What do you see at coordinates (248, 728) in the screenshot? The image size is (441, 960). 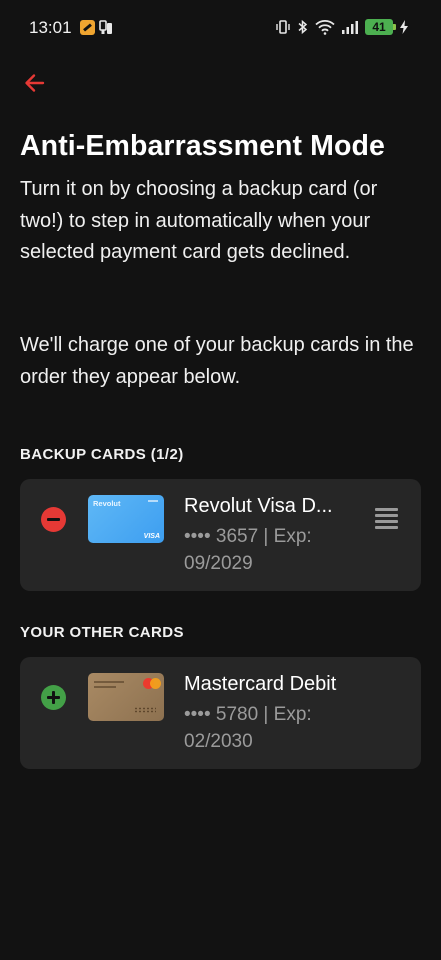 I see `card-meta: •••• 5780 | Exp: 02/2030` at bounding box center [248, 728].